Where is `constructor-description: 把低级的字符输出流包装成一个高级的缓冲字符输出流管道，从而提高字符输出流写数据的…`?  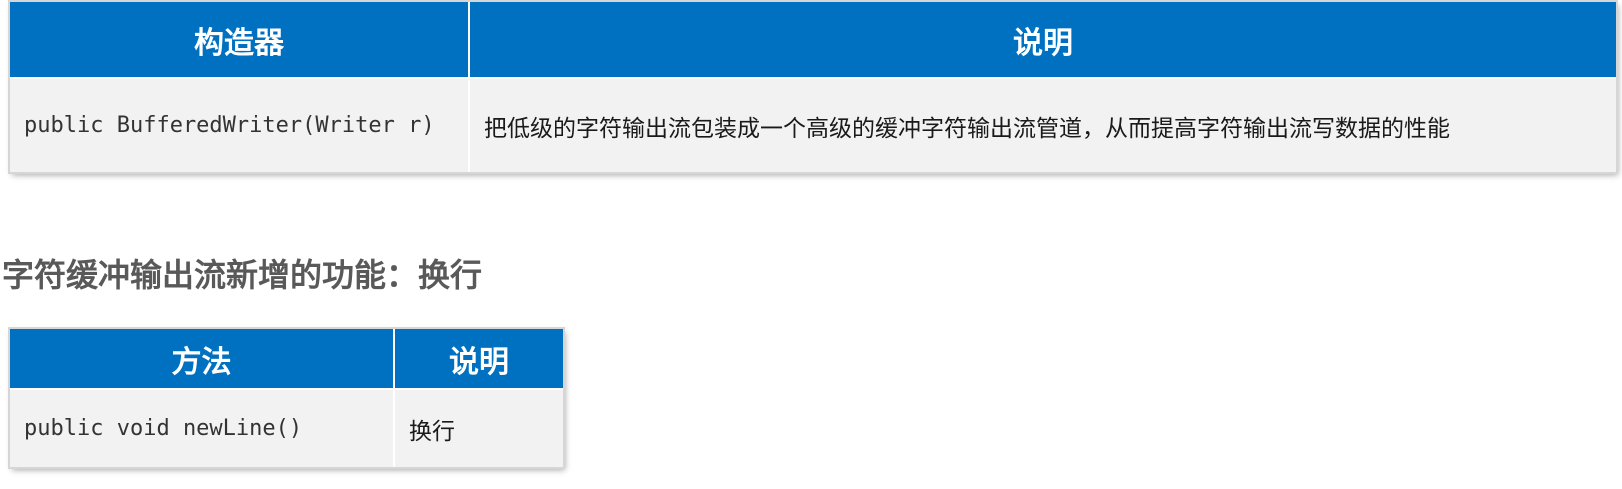 constructor-description: 把低级的字符输出流包装成一个高级的缓冲字符输出流管道，从而提高字符输出流写数据的… is located at coordinates (1042, 124).